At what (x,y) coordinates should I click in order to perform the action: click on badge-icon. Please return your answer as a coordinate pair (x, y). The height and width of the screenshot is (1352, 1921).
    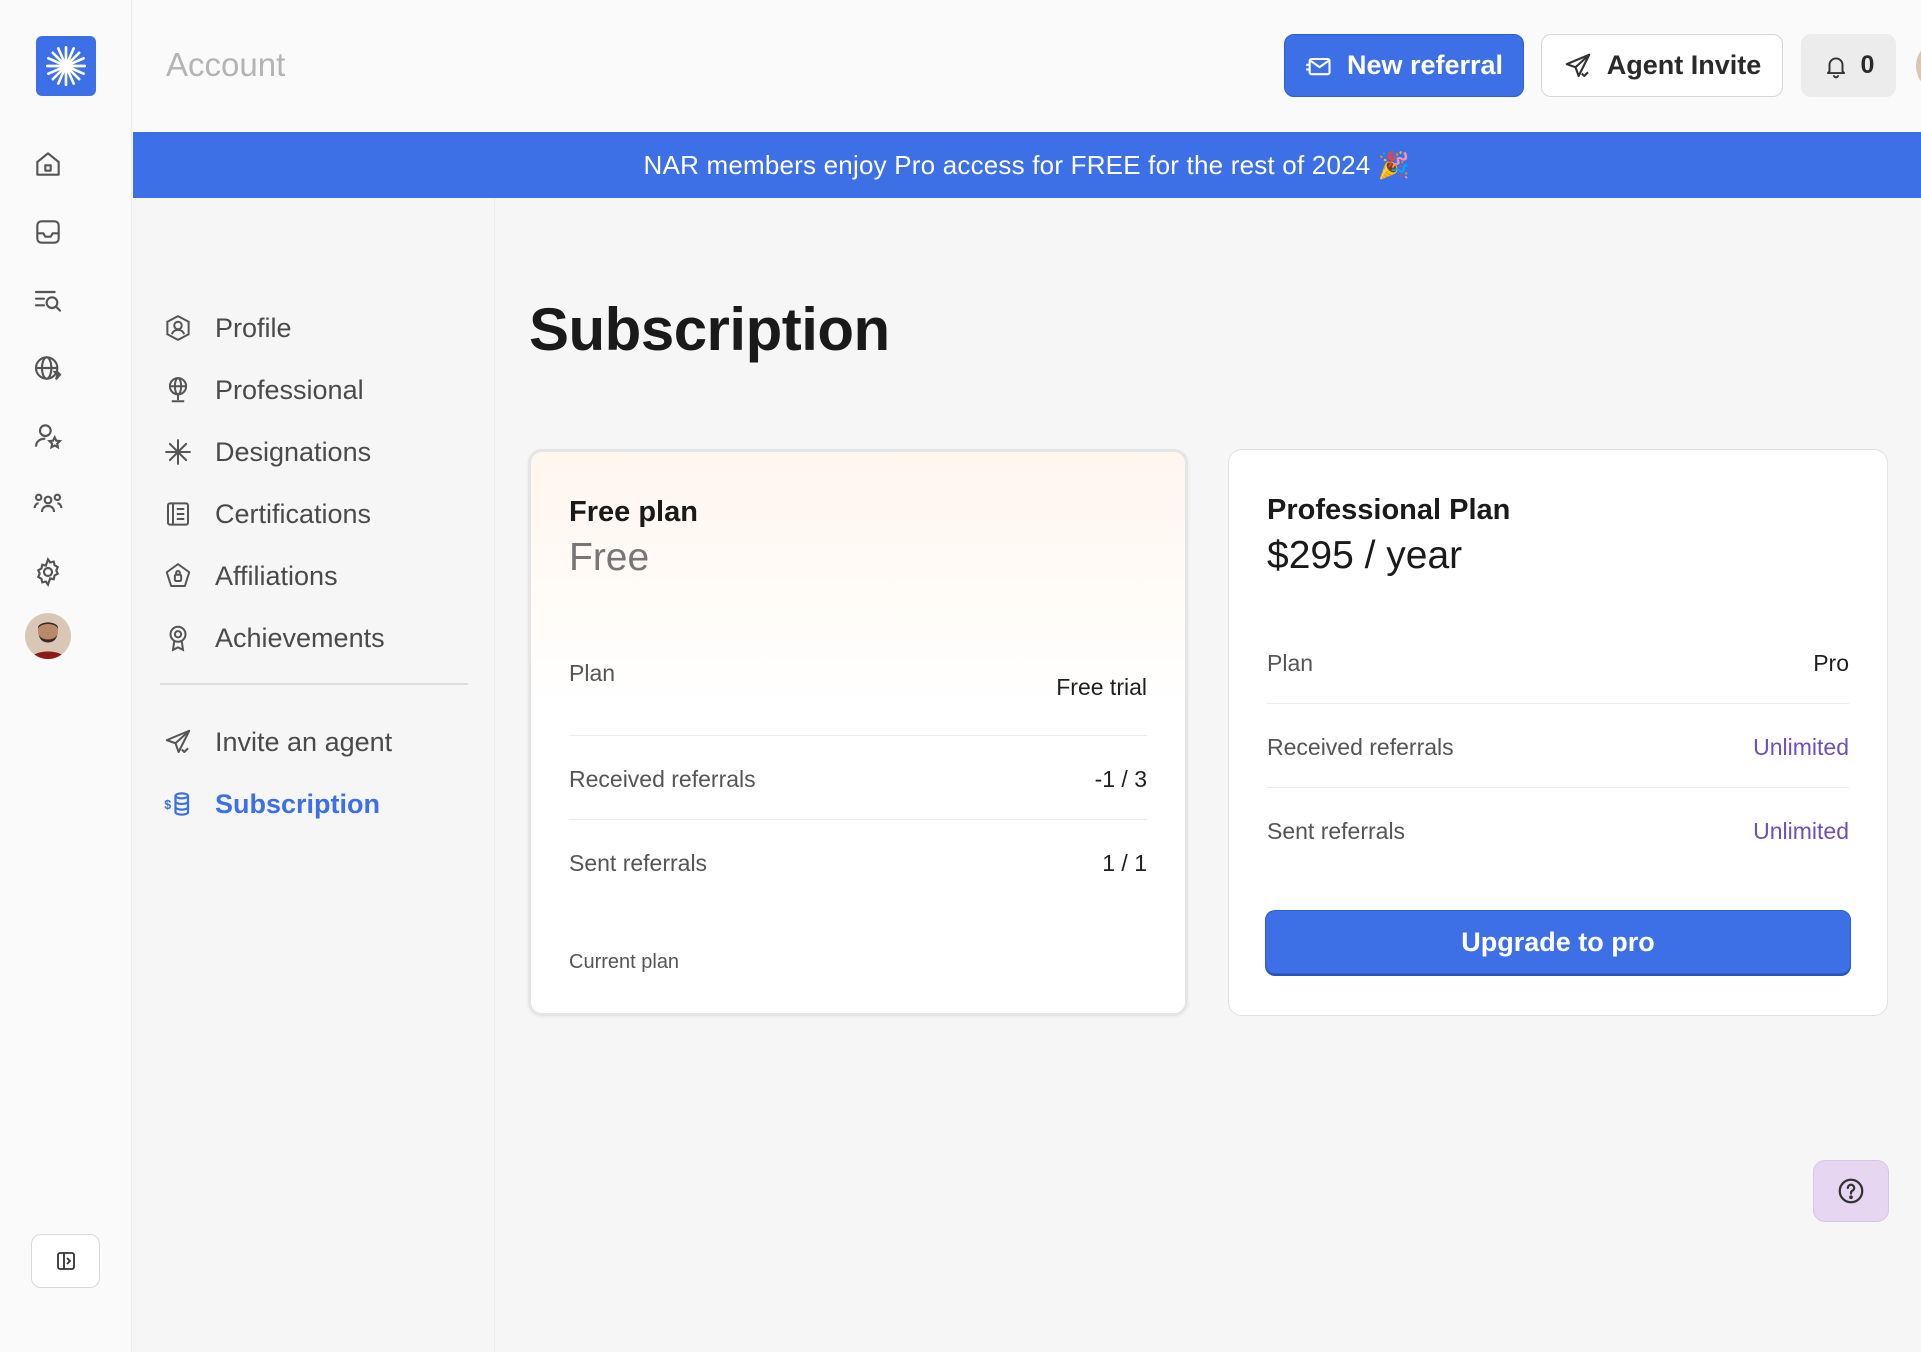
    Looking at the image, I should click on (178, 575).